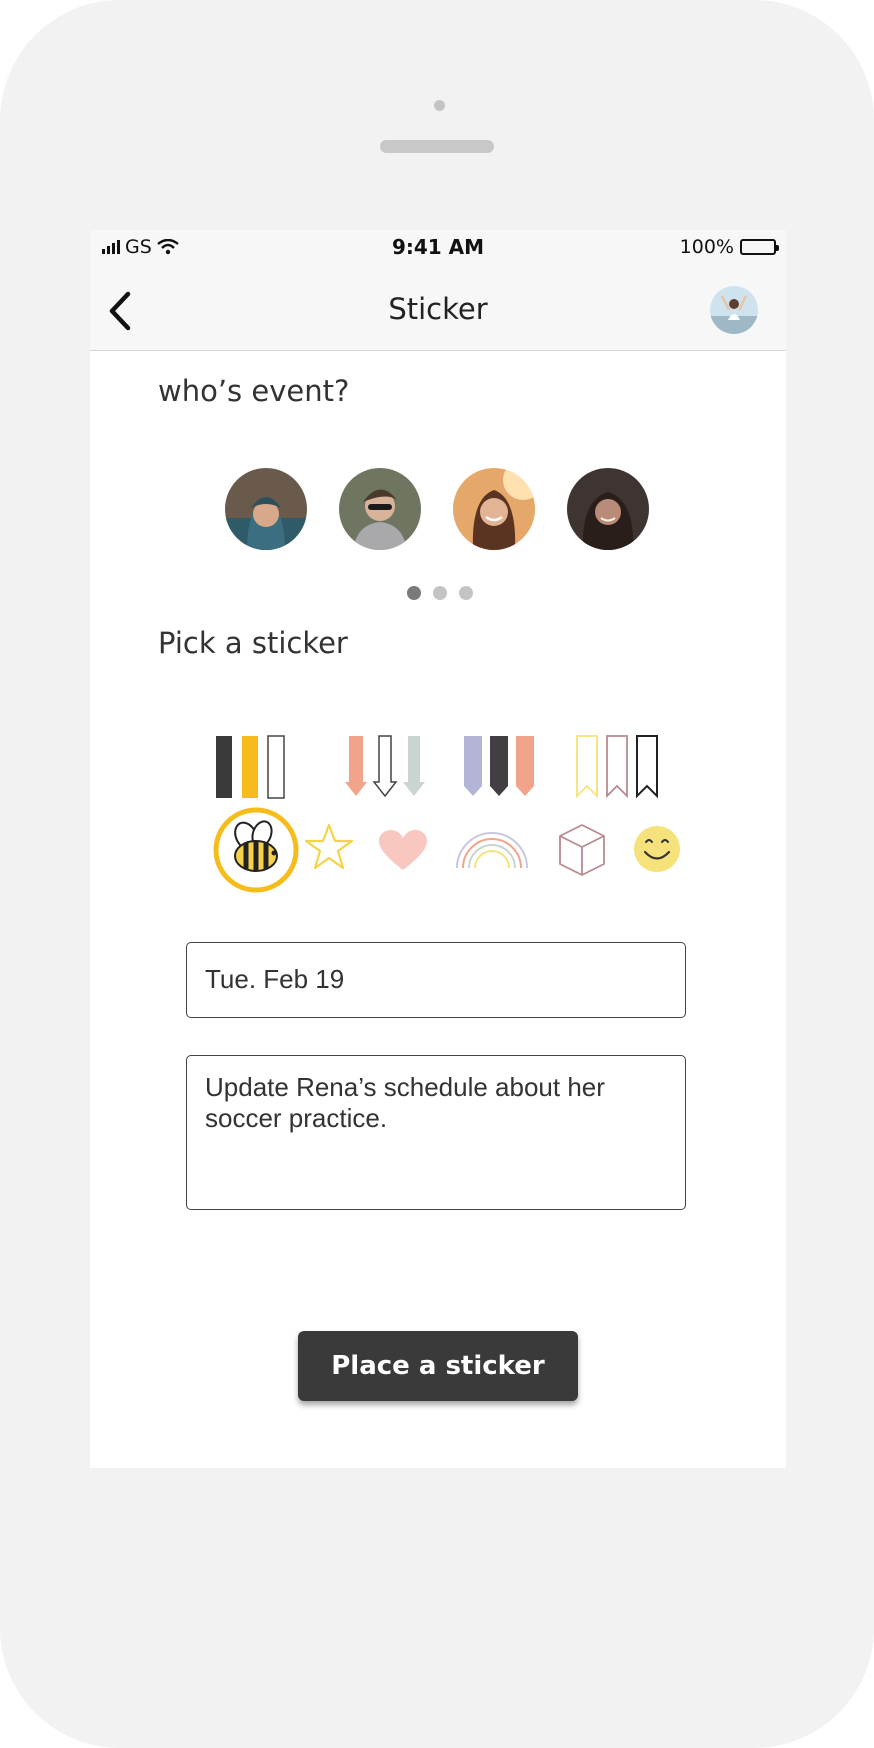  I want to click on event-note-line-2: soccer practice., so click(296, 1118).